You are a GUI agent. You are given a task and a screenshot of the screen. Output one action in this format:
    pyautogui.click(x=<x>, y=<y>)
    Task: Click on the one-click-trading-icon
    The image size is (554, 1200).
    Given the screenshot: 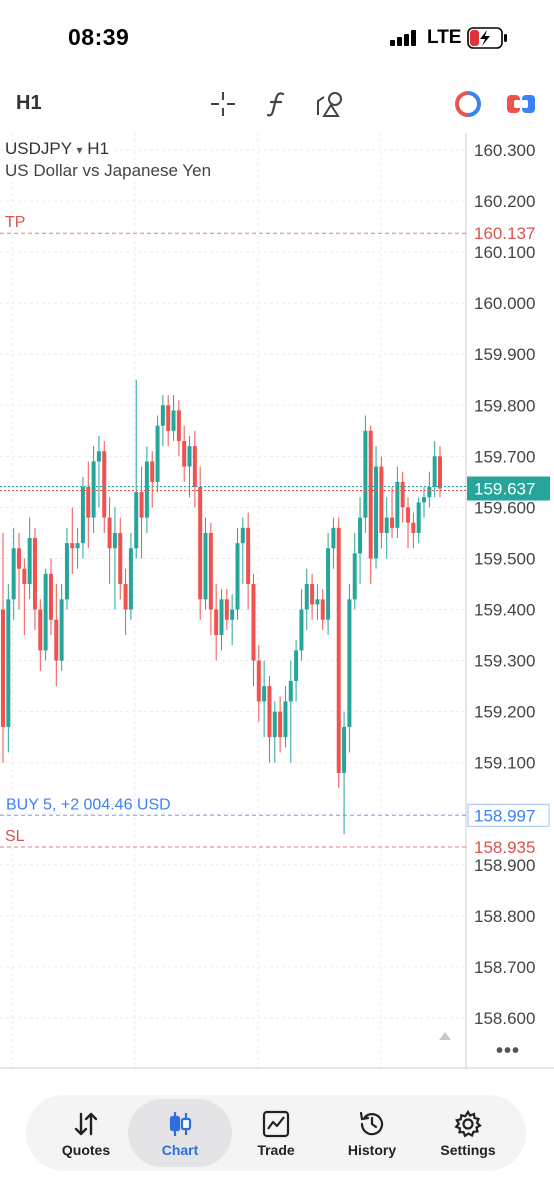 What is the action you would take?
    pyautogui.click(x=468, y=104)
    